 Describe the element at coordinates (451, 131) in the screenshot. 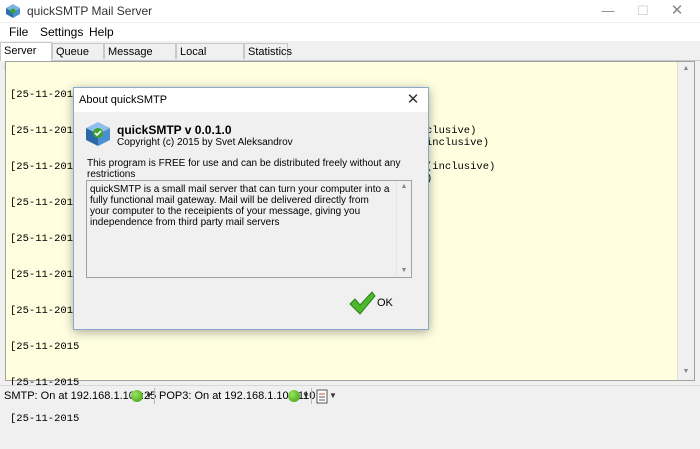

I see `log-fragment: clusive)` at that location.